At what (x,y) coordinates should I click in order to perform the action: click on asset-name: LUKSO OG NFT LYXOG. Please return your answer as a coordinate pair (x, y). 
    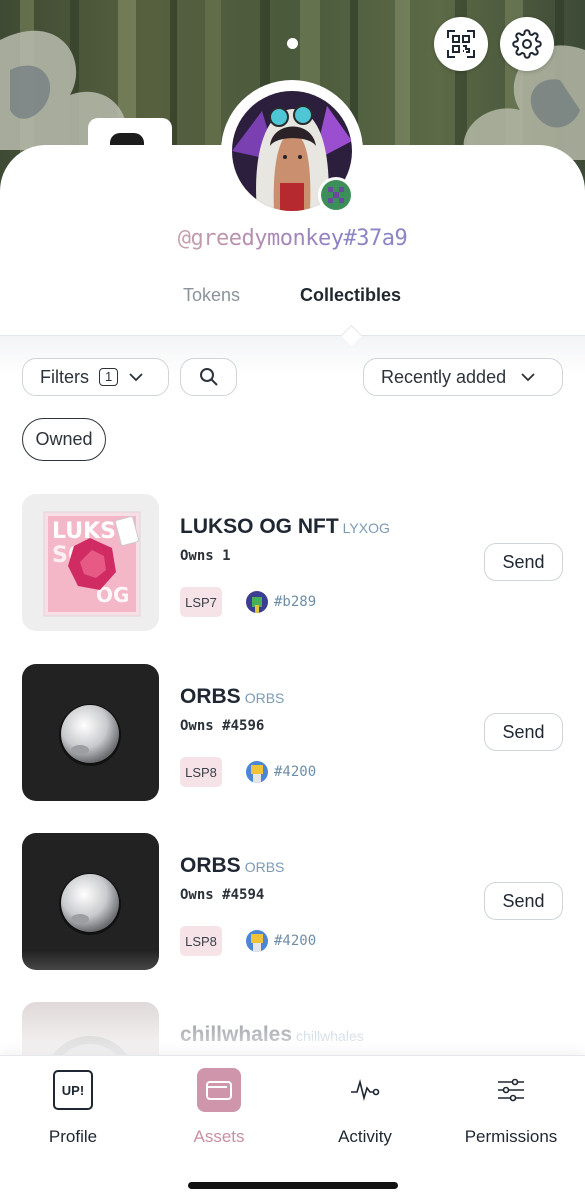
    Looking at the image, I should click on (285, 526).